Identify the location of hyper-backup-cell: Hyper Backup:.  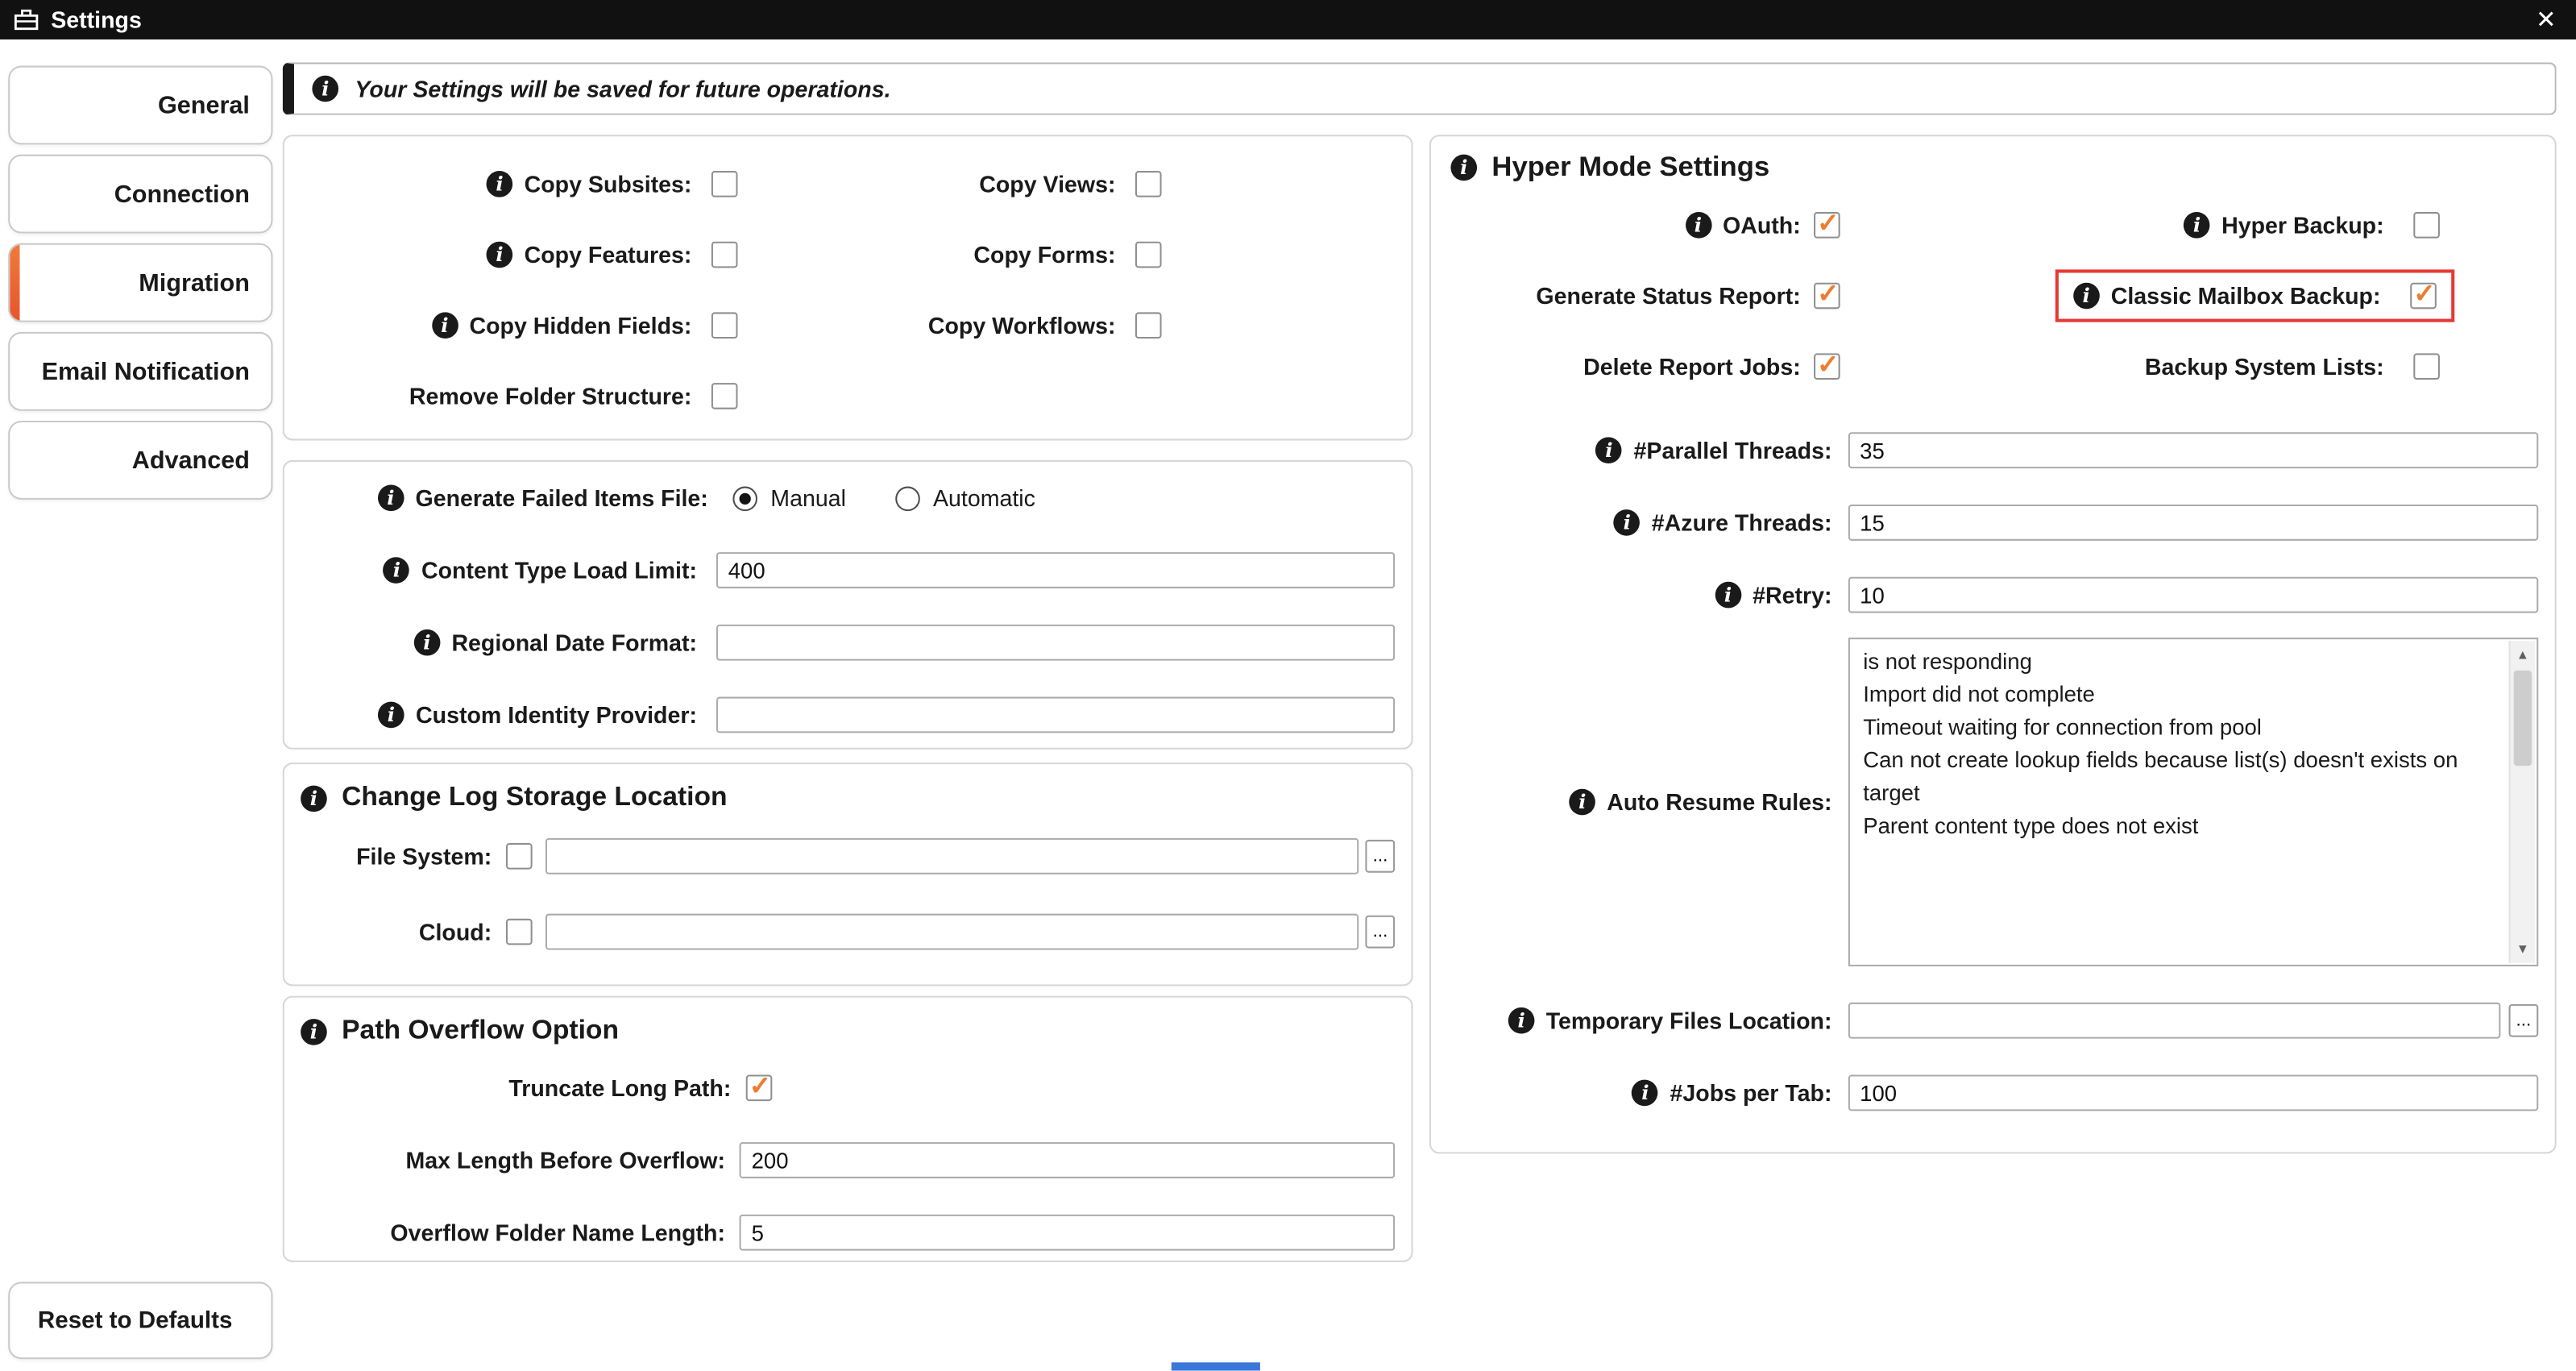
(2214, 224).